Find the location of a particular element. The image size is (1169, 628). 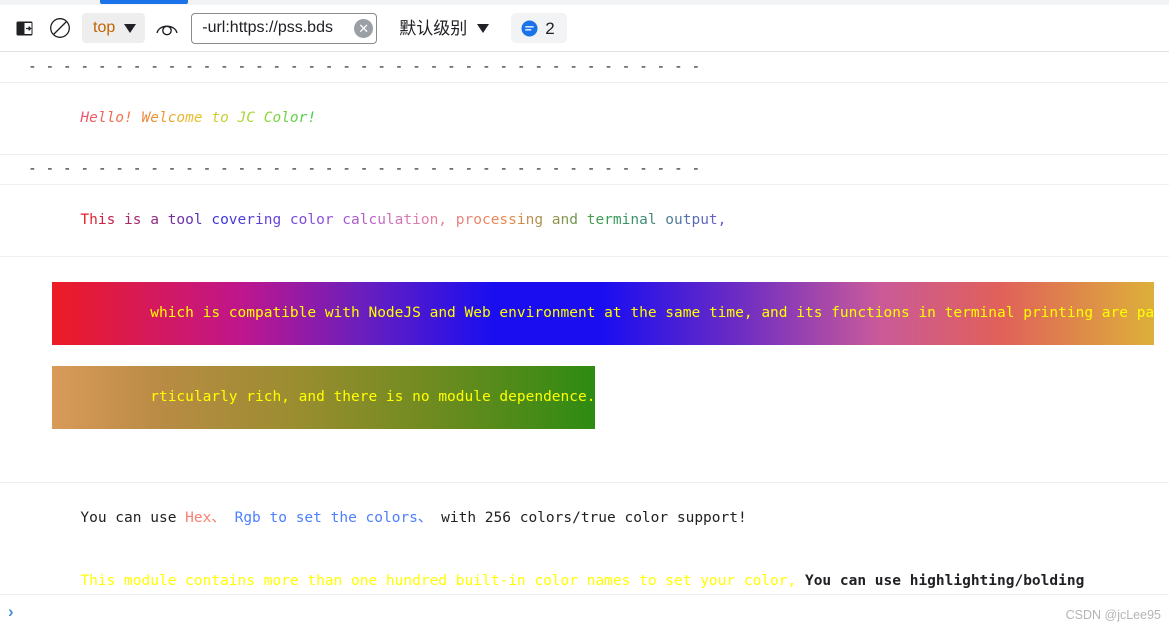

log-level-selector: 默认级别 is located at coordinates (443, 28).